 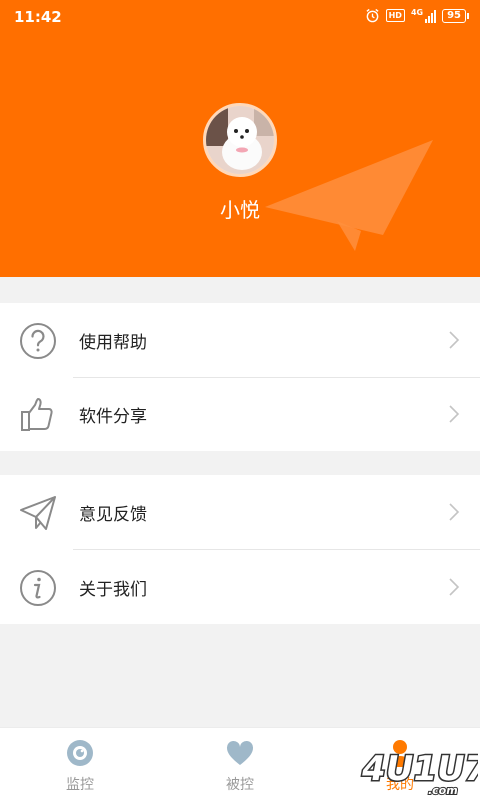 What do you see at coordinates (431, 16) in the screenshot?
I see `signal-icon` at bounding box center [431, 16].